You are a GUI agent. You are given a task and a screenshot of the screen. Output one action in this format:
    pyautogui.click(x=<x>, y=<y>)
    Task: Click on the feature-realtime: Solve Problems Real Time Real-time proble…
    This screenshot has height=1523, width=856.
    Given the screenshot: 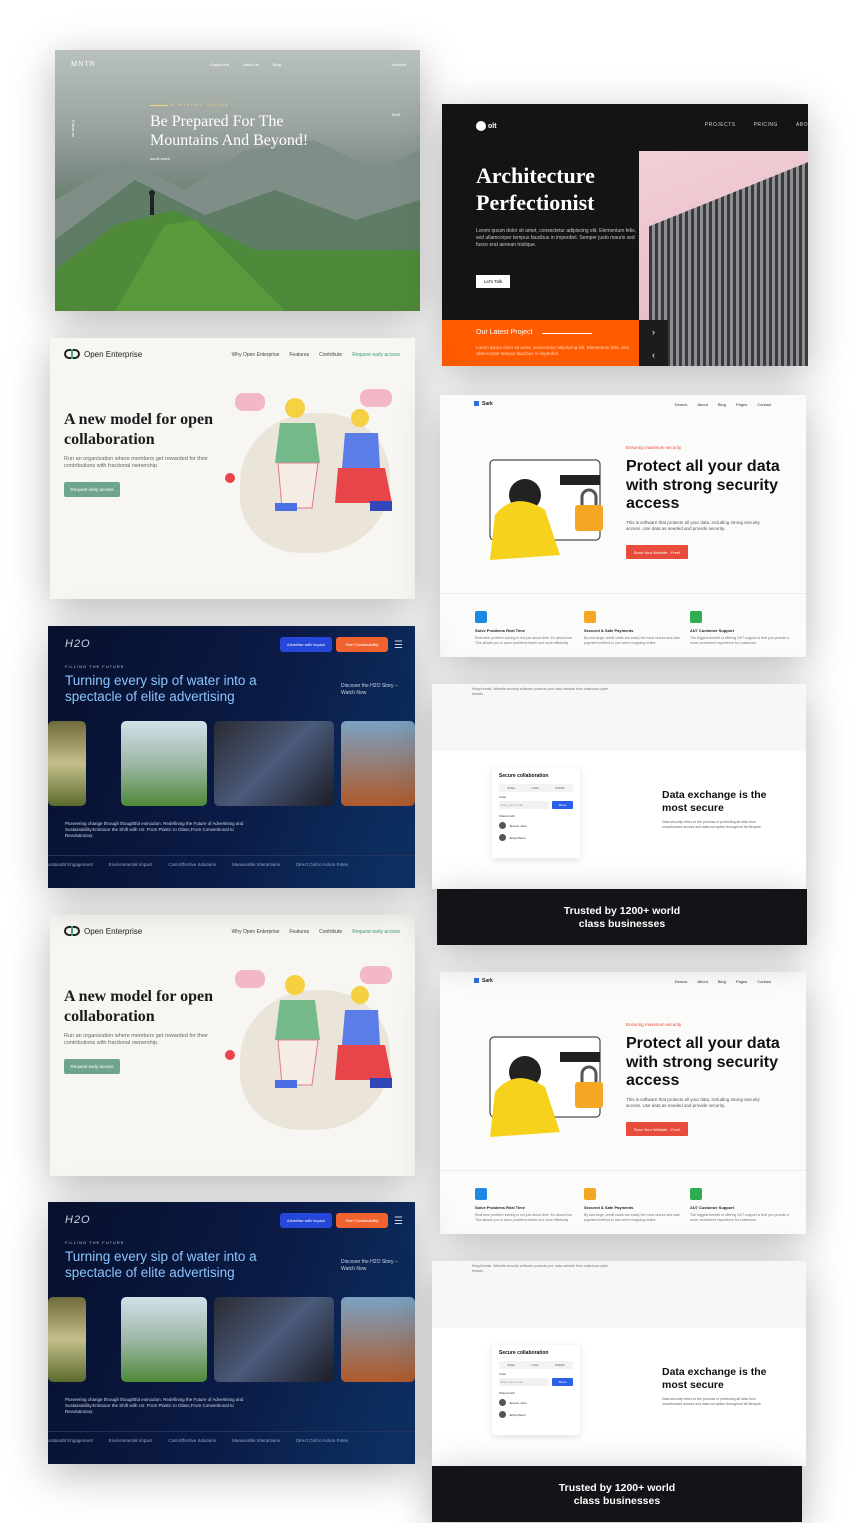 What is the action you would take?
    pyautogui.click(x=525, y=628)
    